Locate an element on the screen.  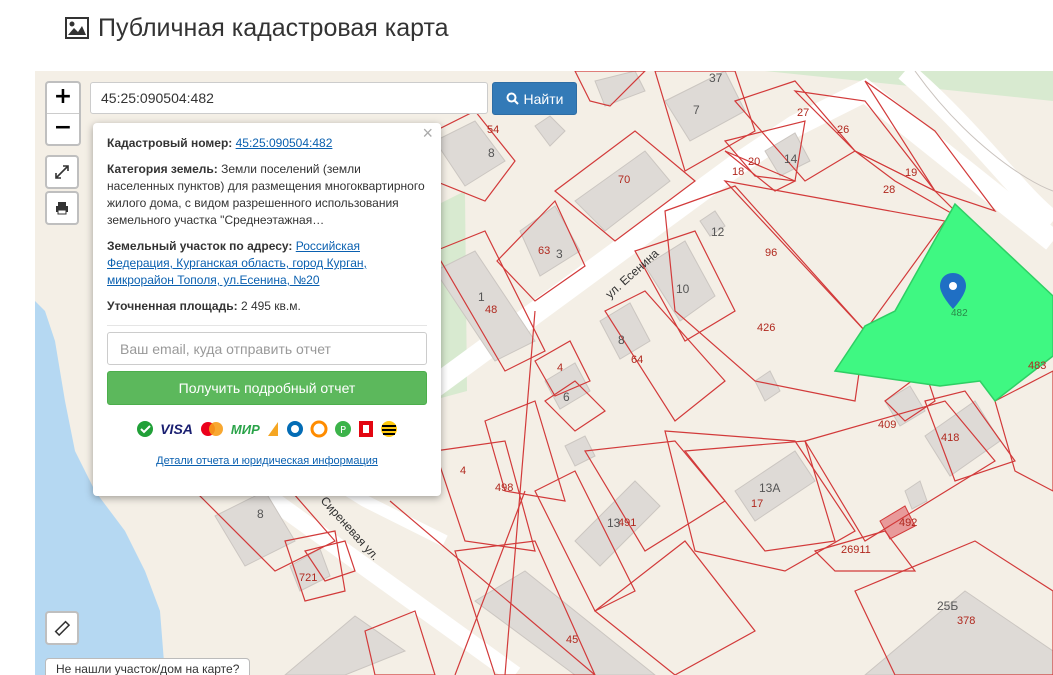
ruler-button is located at coordinates (62, 628).